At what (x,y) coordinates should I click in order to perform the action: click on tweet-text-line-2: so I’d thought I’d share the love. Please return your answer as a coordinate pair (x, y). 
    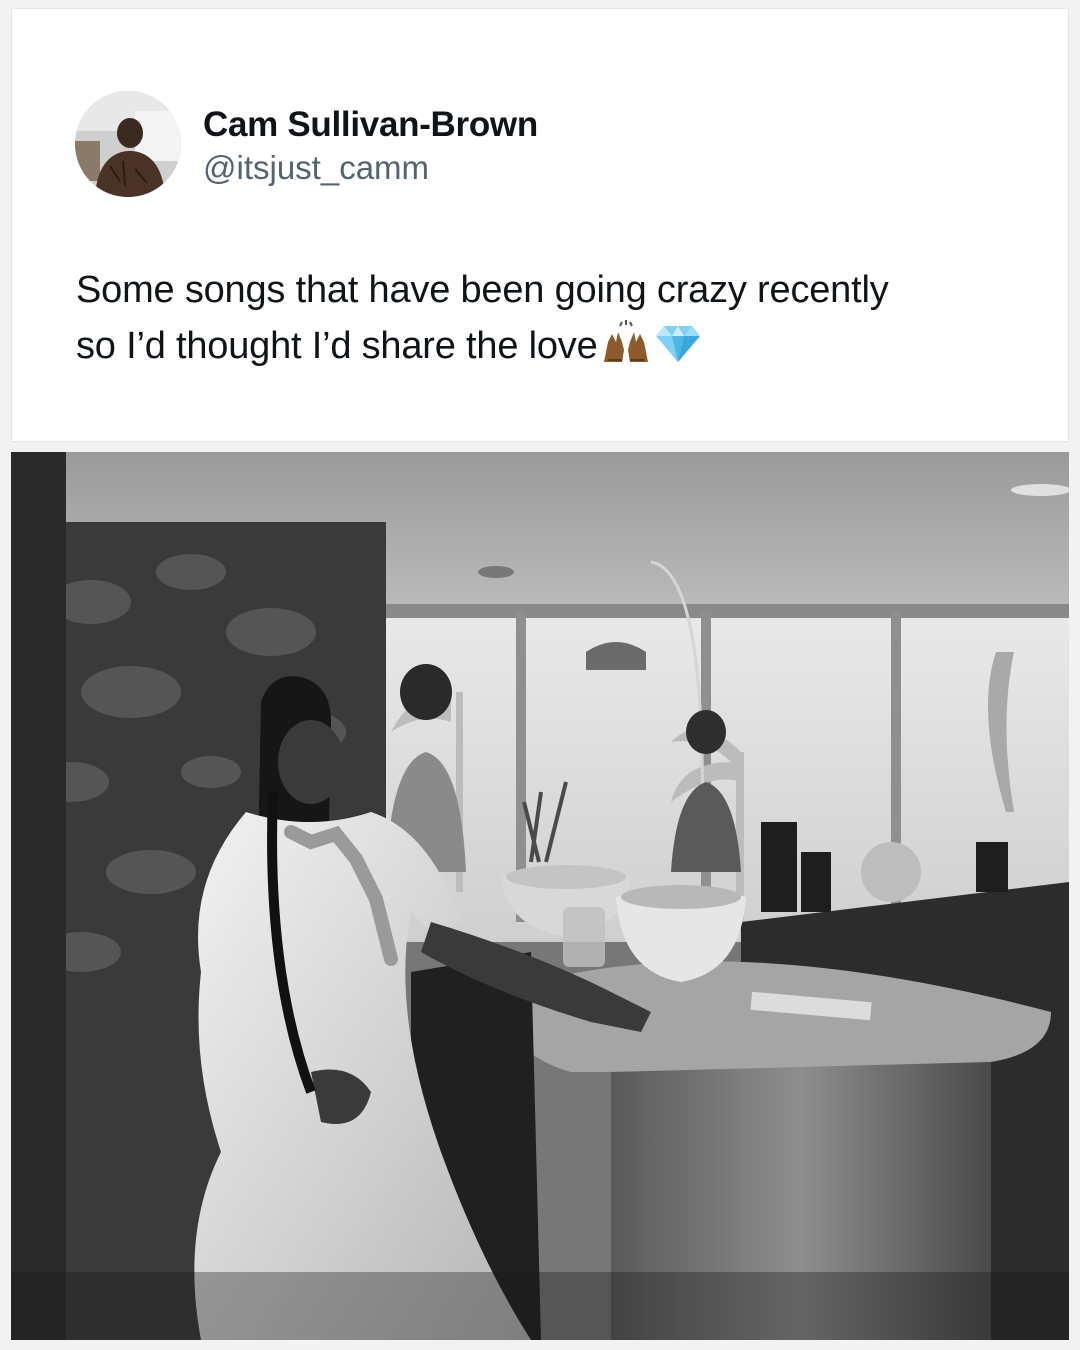
    Looking at the image, I should click on (556, 349).